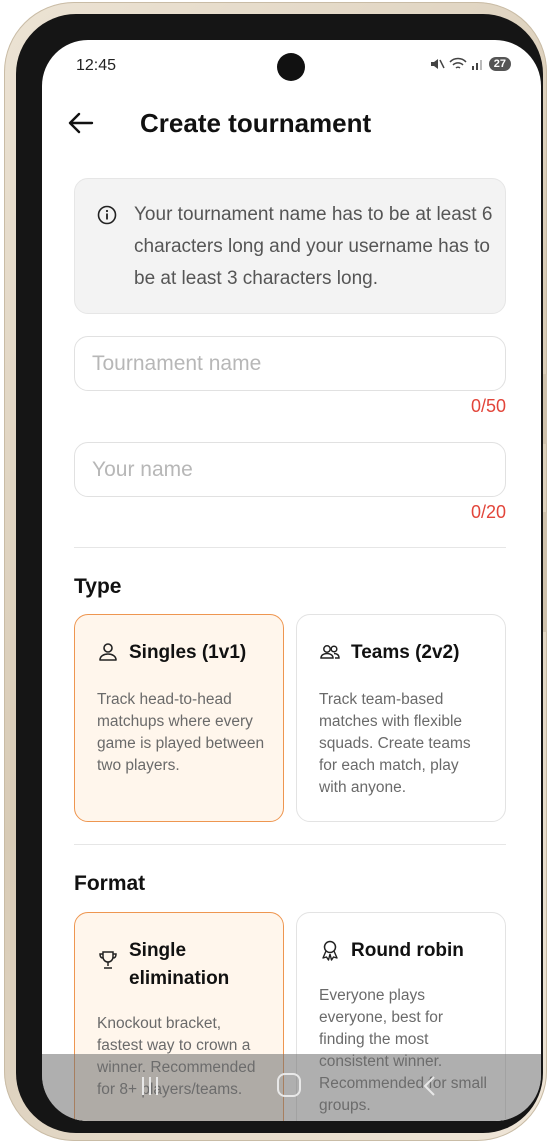 The image size is (551, 1143). I want to click on format-section-title: Format, so click(110, 883).